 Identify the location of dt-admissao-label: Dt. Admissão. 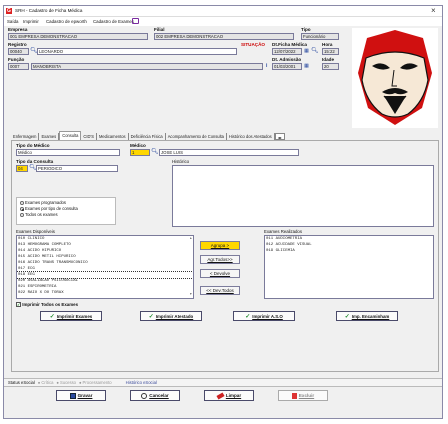
(287, 59).